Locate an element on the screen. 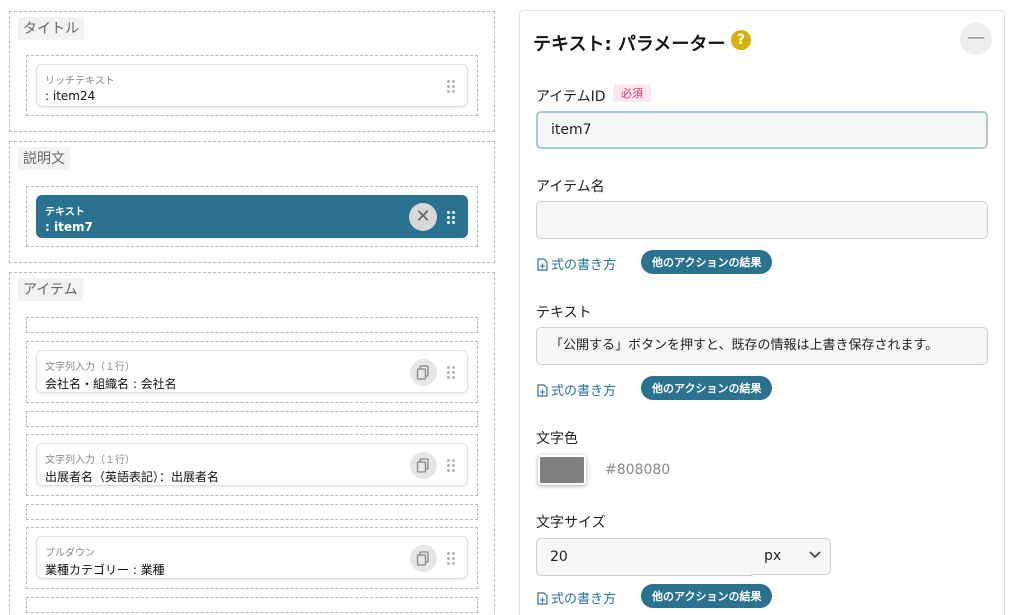 Image resolution: width=1009 pixels, height=615 pixels. item-type: リッチテキスト is located at coordinates (80, 81).